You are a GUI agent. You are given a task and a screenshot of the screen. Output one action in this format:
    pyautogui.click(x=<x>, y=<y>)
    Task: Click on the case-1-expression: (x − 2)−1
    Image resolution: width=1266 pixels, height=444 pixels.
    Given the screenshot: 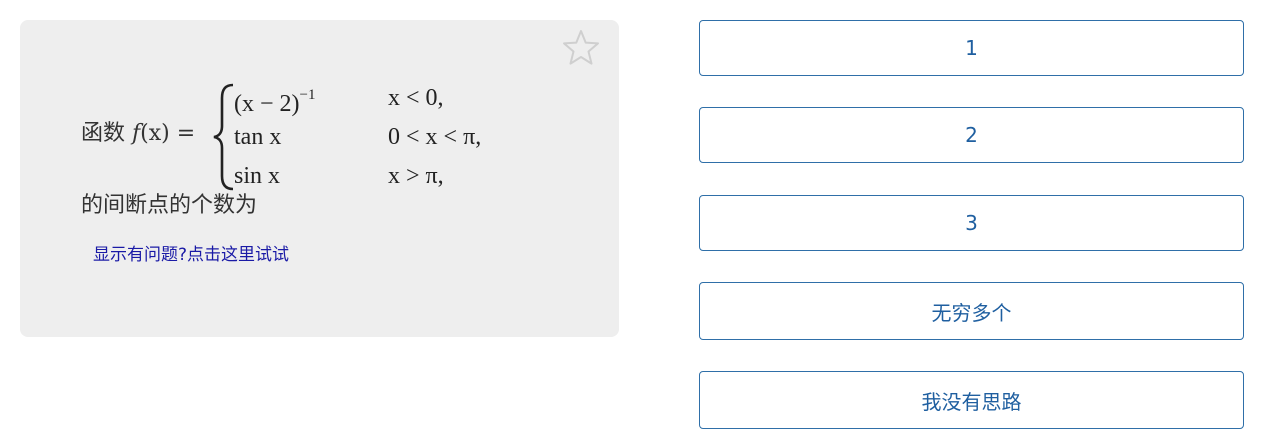 What is the action you would take?
    pyautogui.click(x=275, y=102)
    